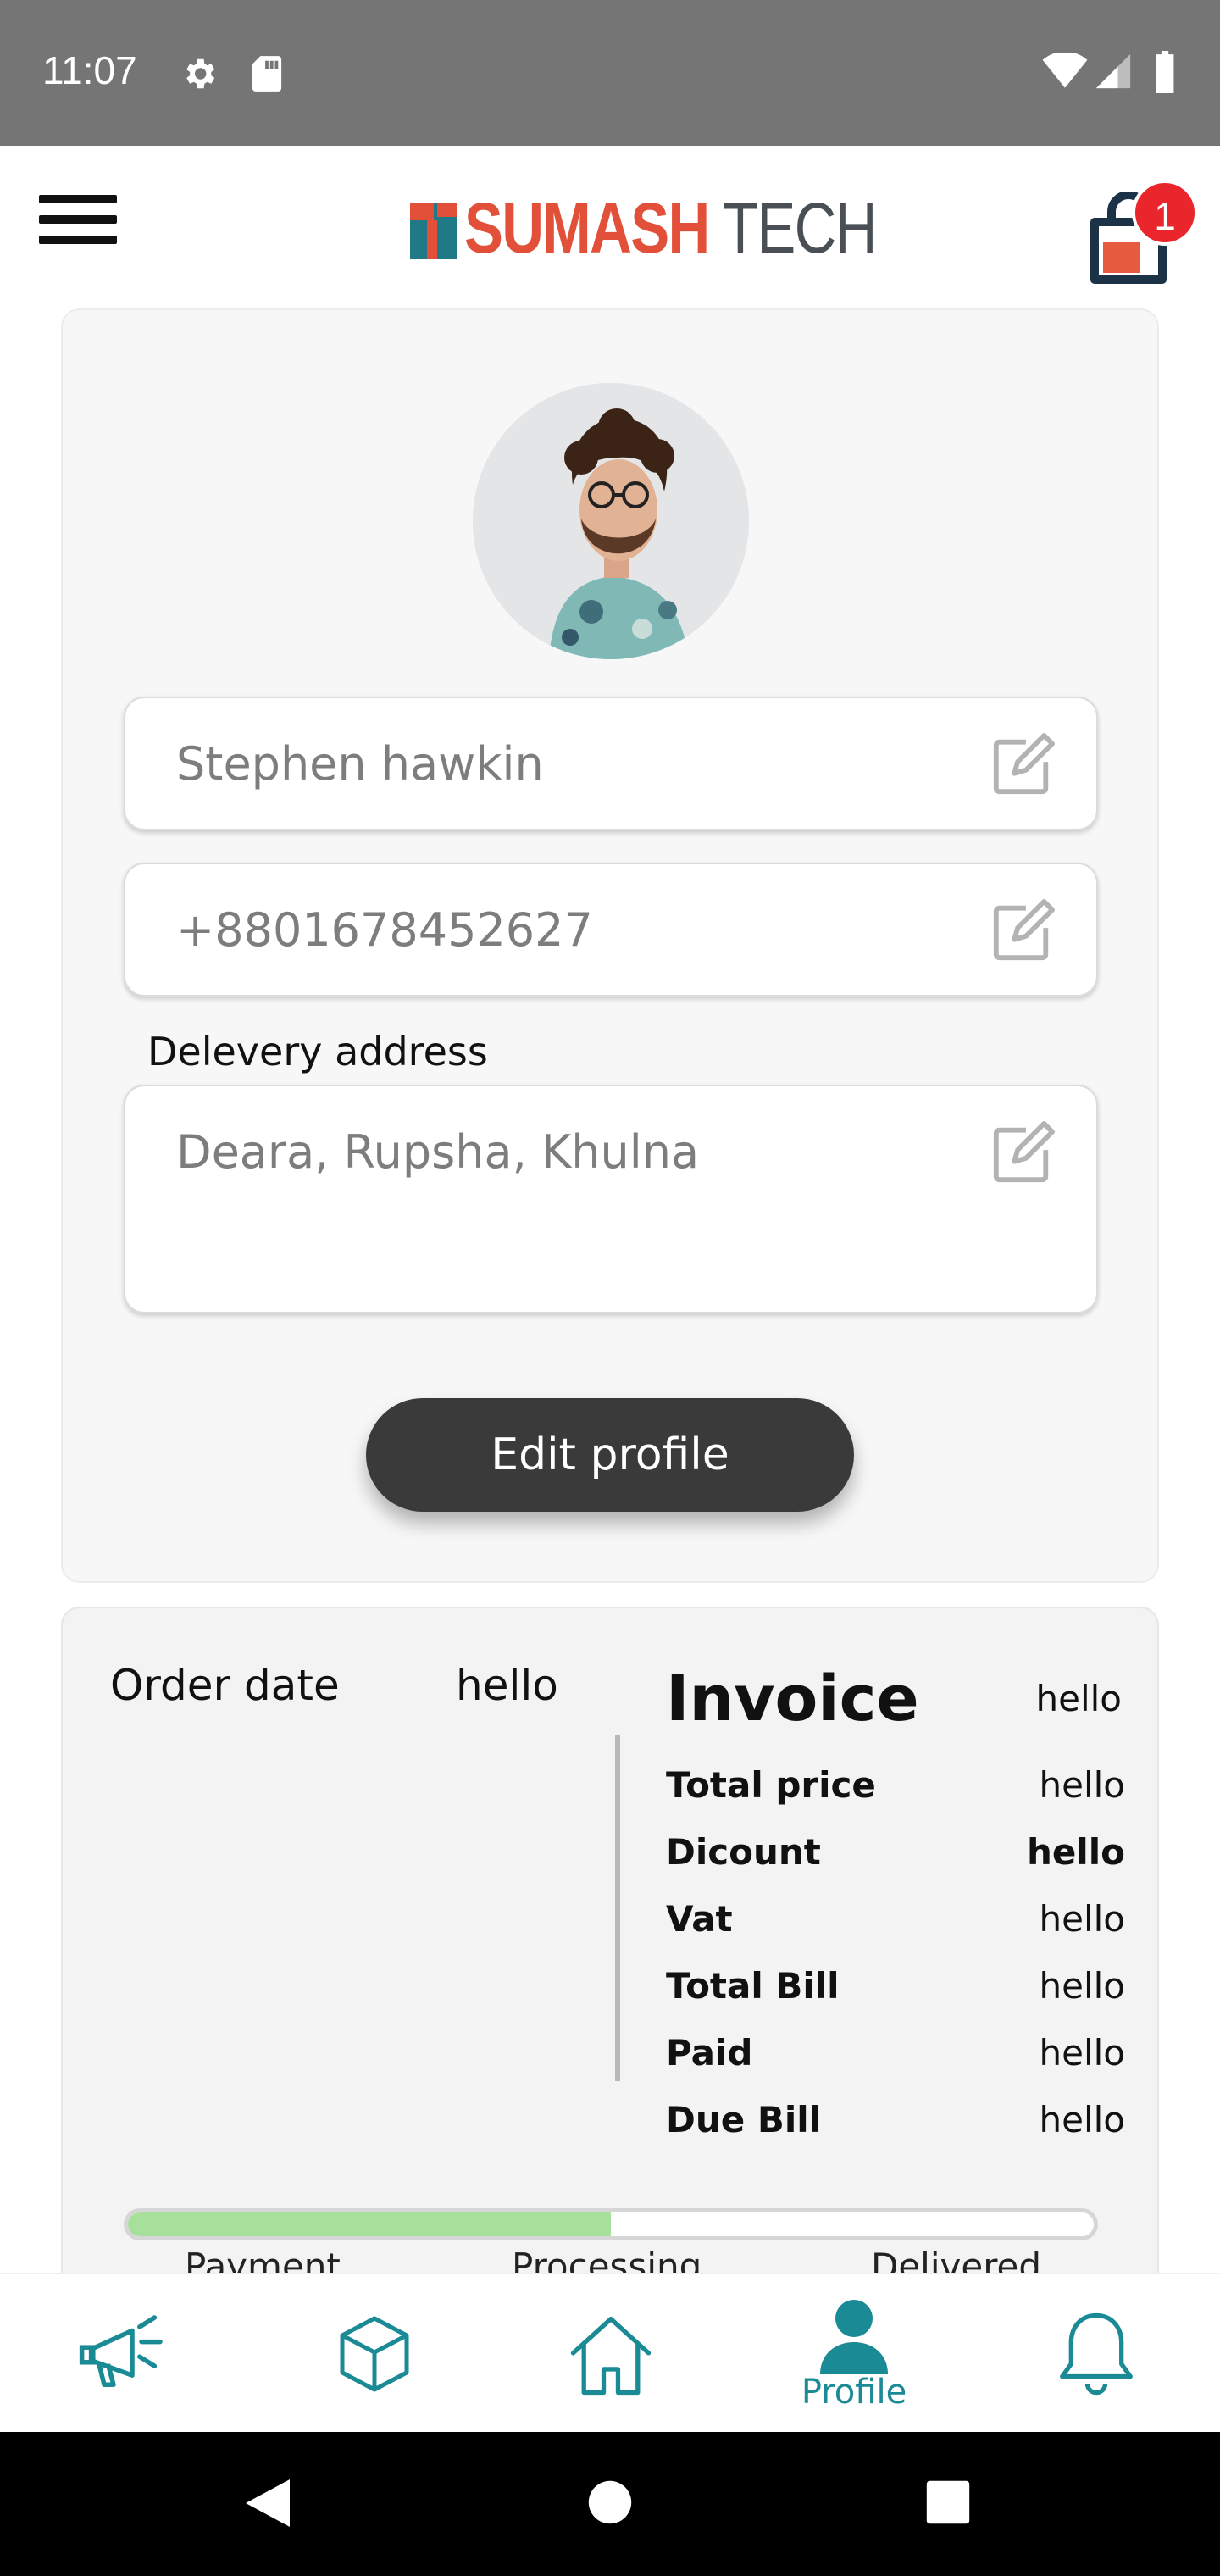 Image resolution: width=1220 pixels, height=2576 pixels. Describe the element at coordinates (438, 1152) in the screenshot. I see `address-value: Deara, Rupsha, Khulna` at that location.